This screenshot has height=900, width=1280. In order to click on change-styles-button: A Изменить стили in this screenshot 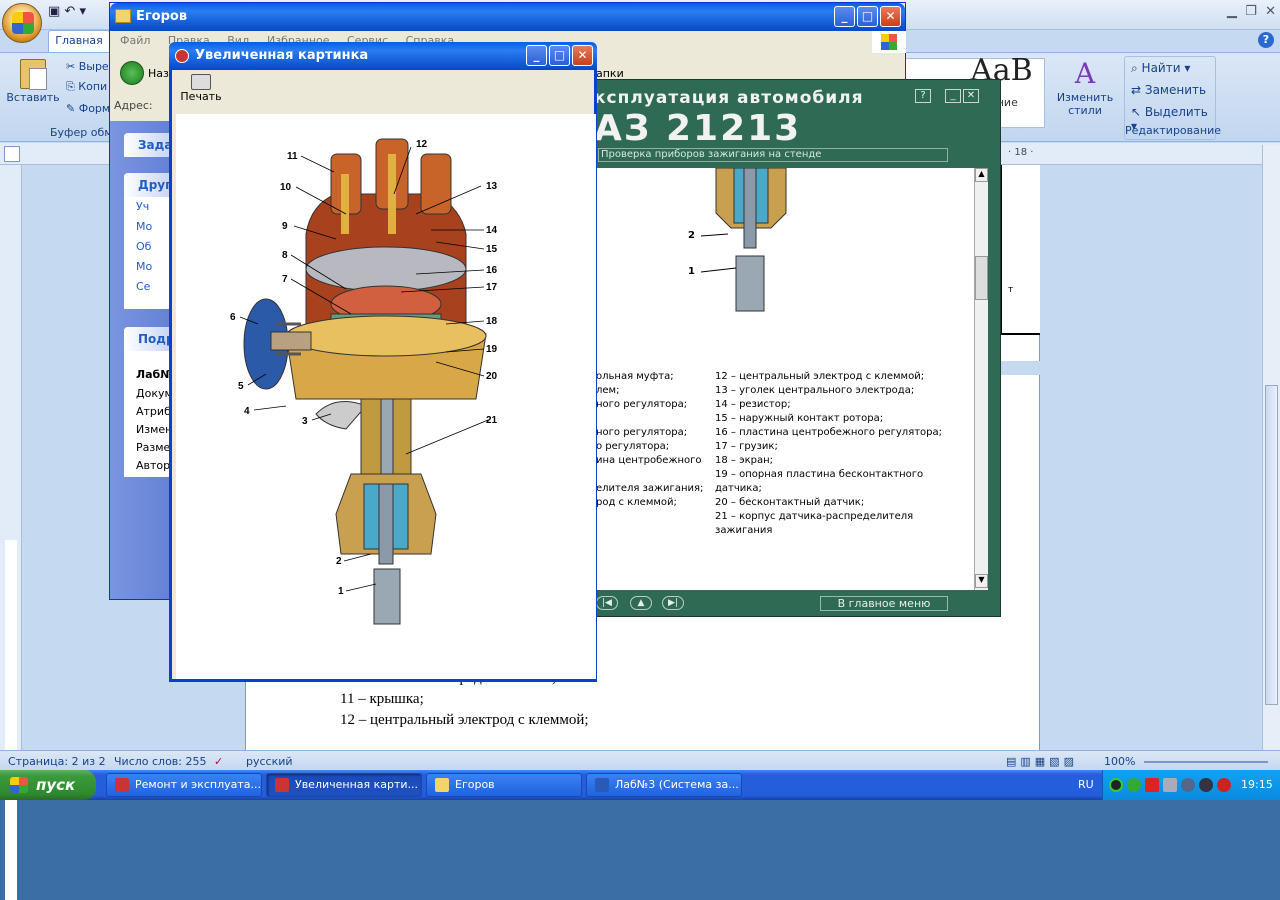, I will do `click(1085, 92)`.